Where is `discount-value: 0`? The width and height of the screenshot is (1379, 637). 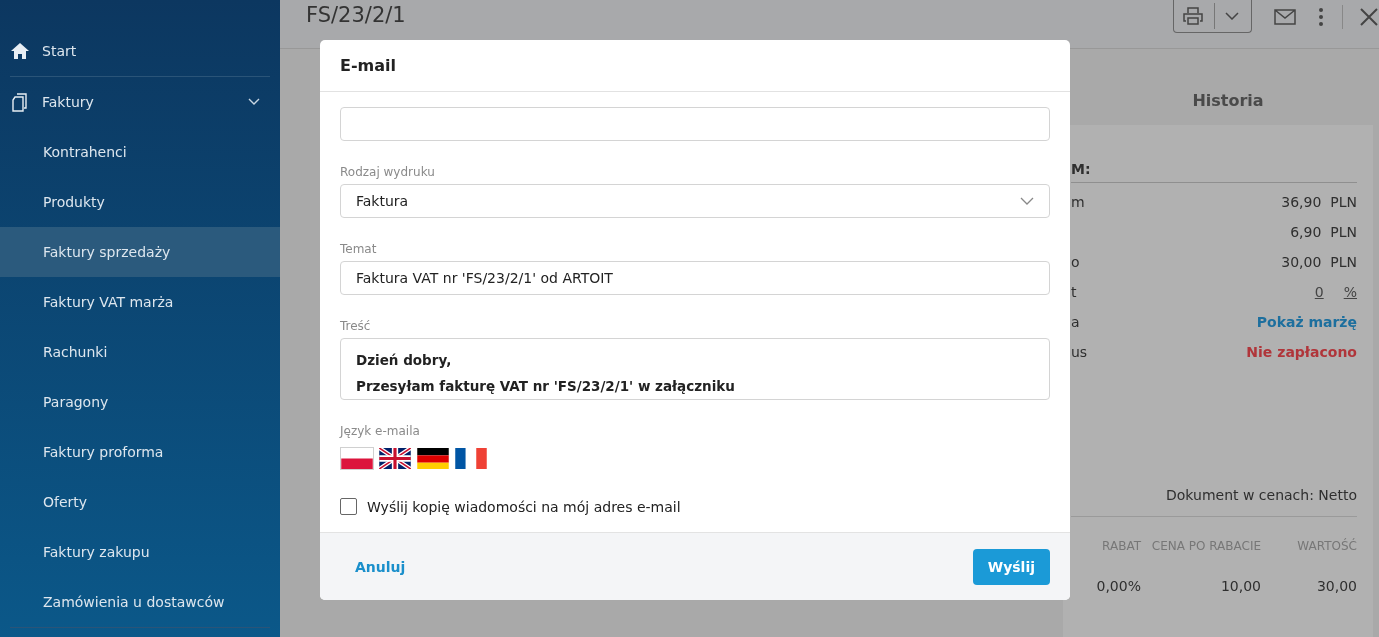 discount-value: 0 is located at coordinates (1319, 292).